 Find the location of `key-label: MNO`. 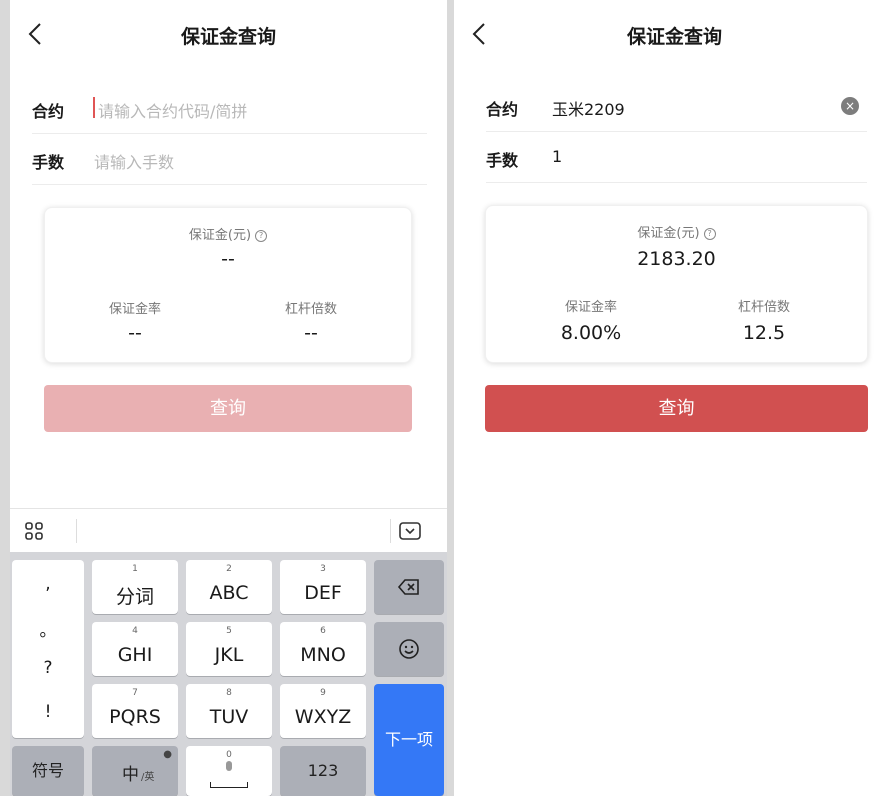

key-label: MNO is located at coordinates (323, 655).